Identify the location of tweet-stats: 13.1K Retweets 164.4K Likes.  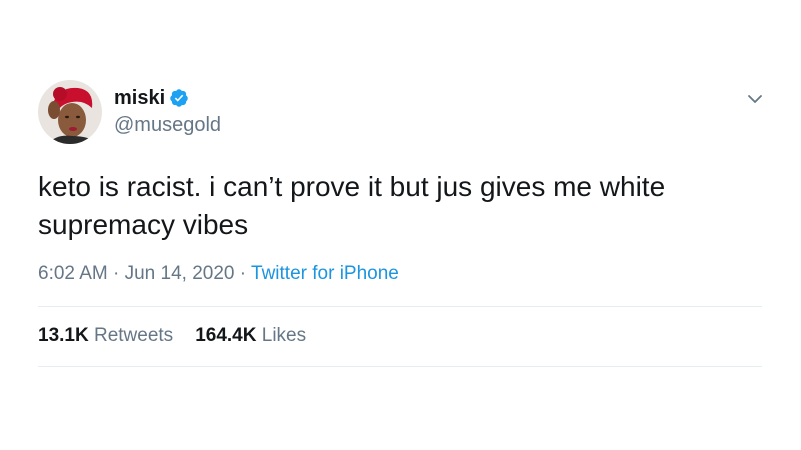
(183, 336).